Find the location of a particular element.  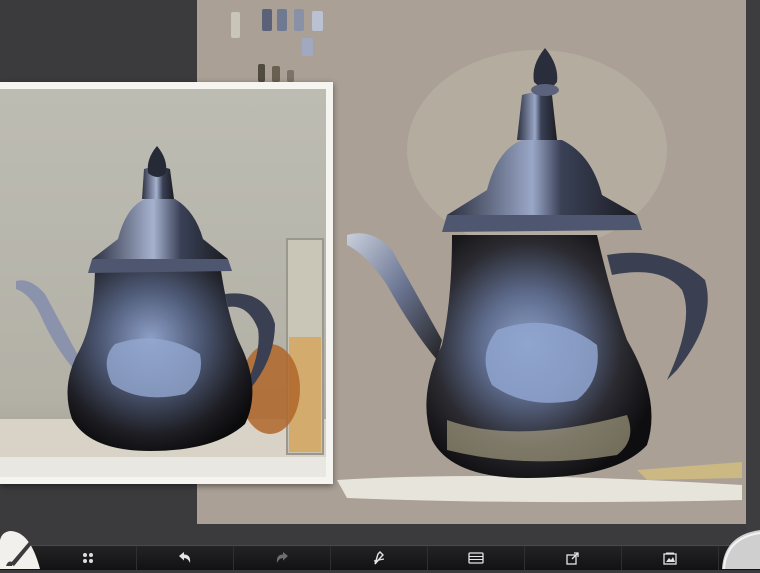

redo-button is located at coordinates (282, 558).